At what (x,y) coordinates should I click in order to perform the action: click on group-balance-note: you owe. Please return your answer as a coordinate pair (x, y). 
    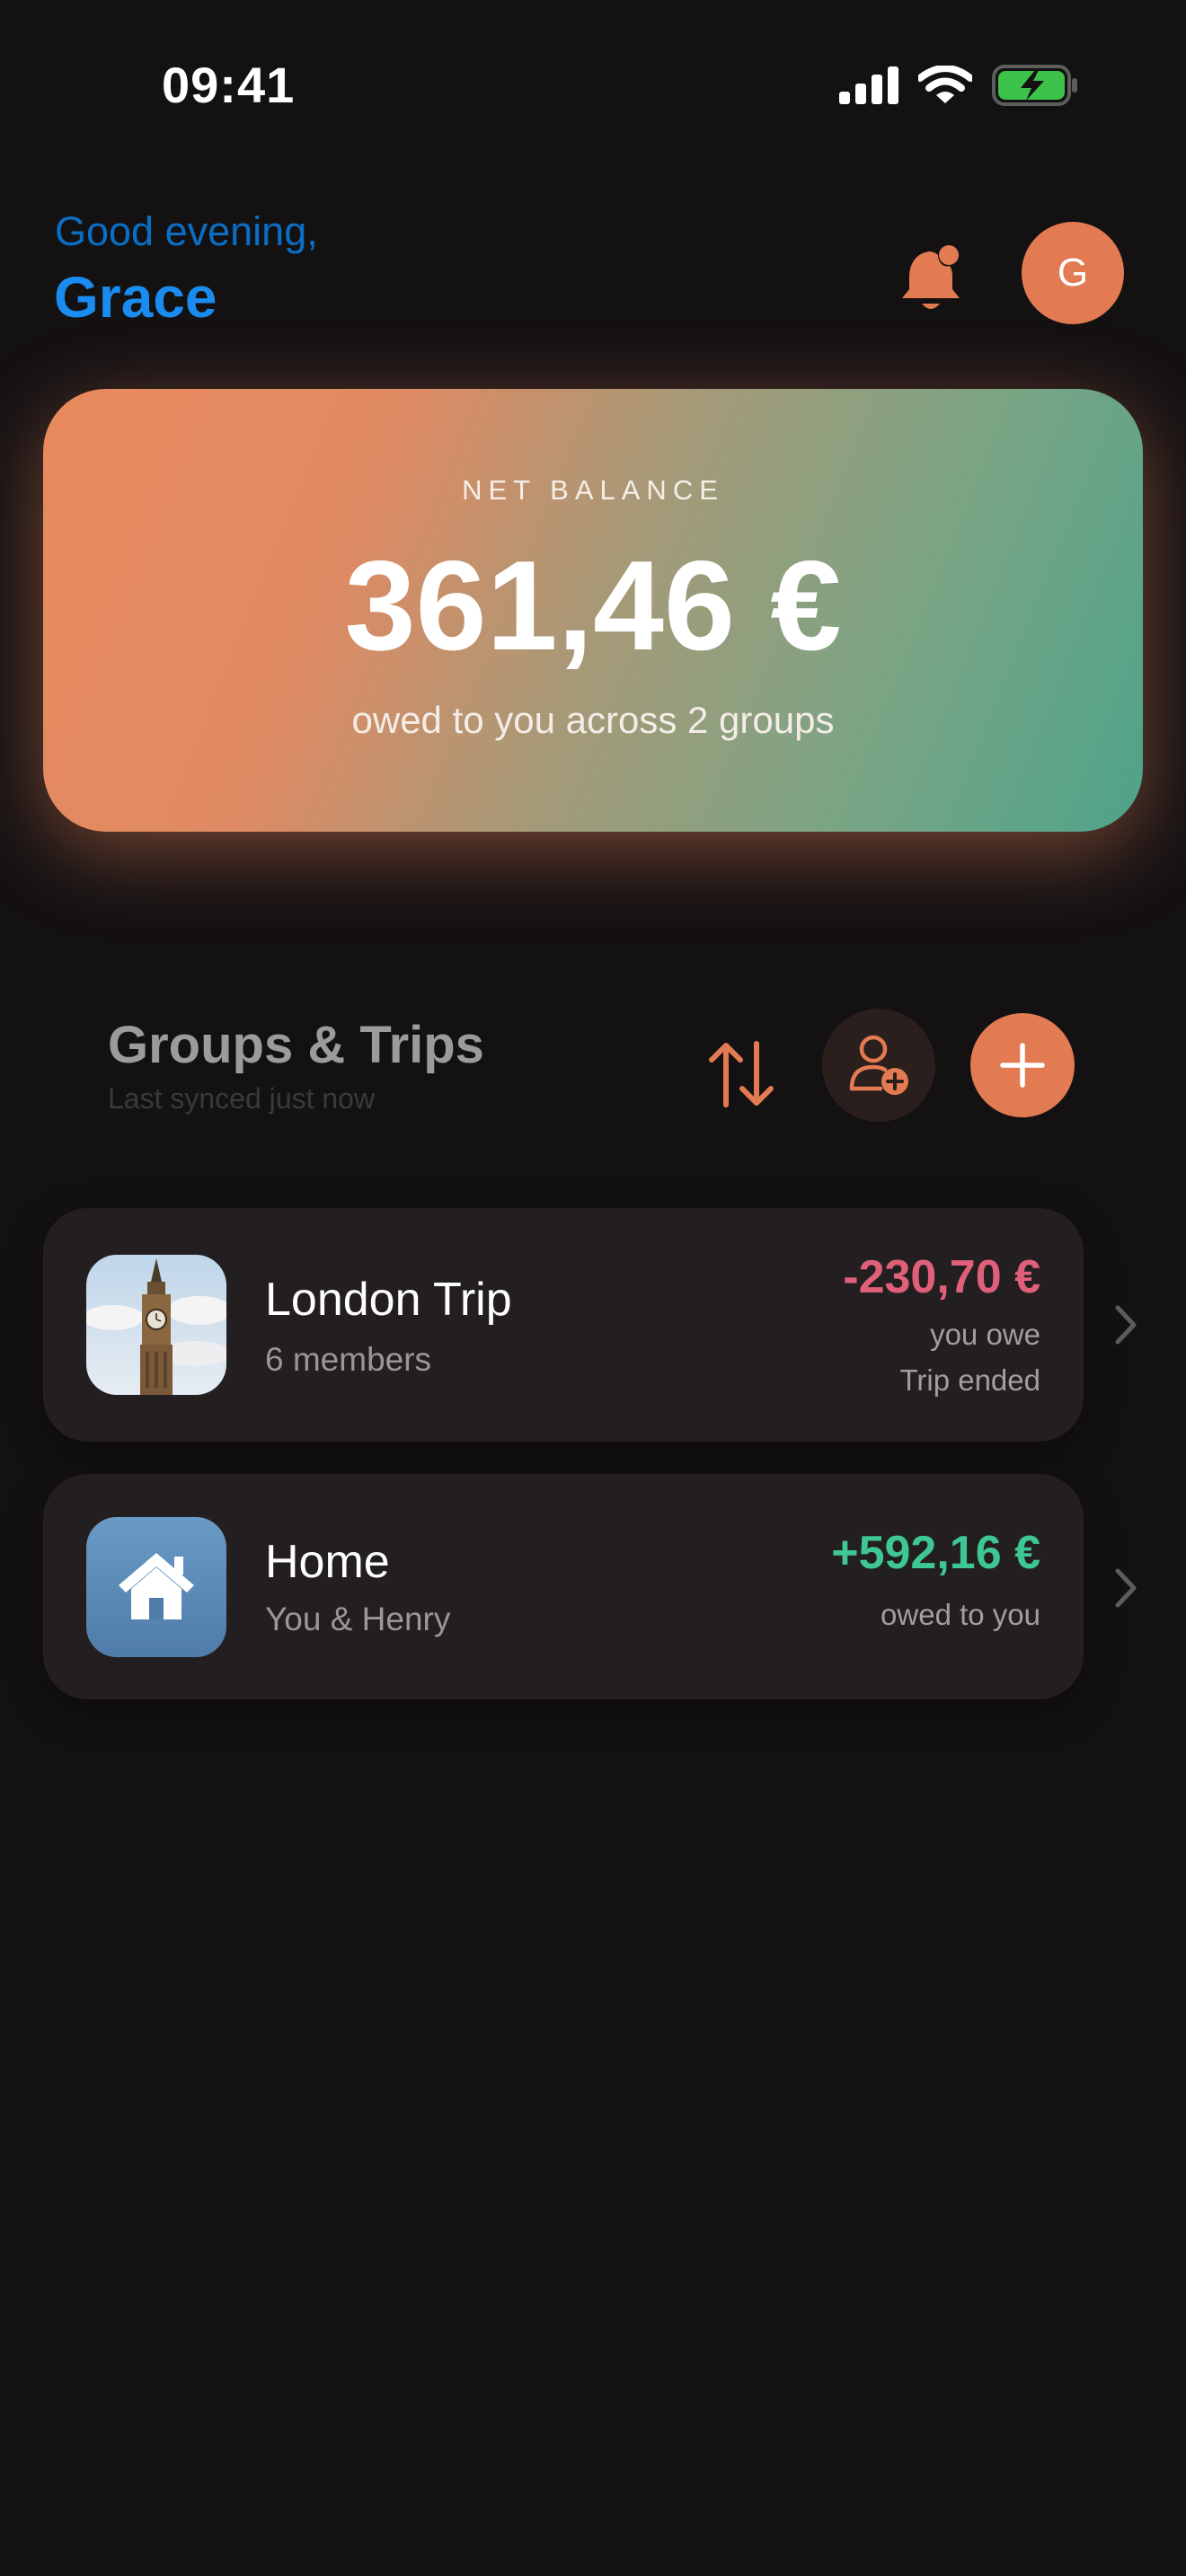
    Looking at the image, I should click on (985, 1334).